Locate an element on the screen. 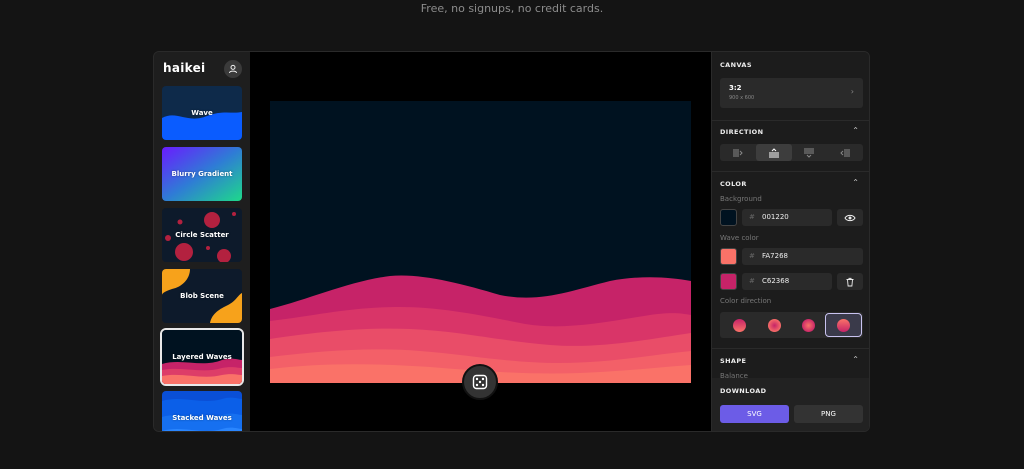 This screenshot has height=469, width=1024. toggle-background-visibility-button is located at coordinates (850, 217).